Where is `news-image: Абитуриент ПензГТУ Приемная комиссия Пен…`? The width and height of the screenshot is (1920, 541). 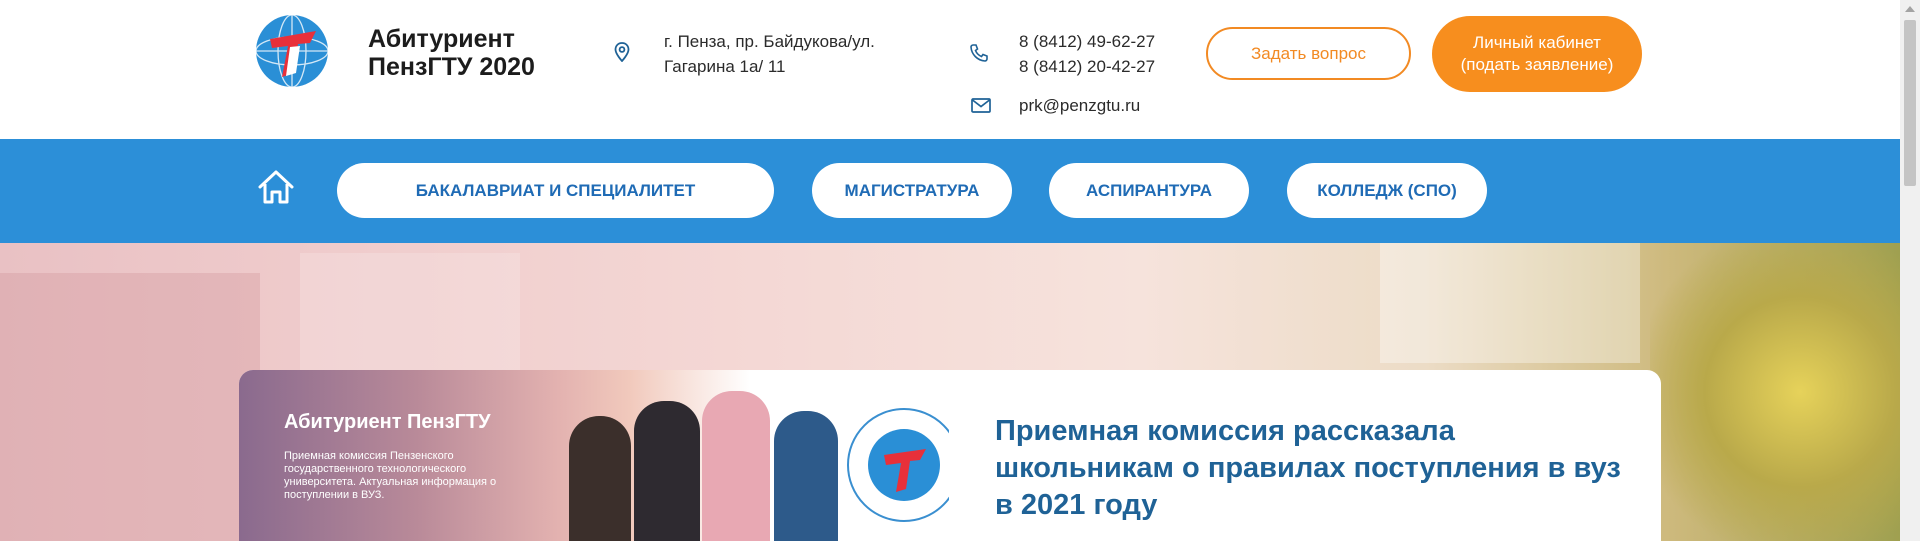 news-image: Абитуриент ПензГТУ Приемная комиссия Пен… is located at coordinates (594, 455).